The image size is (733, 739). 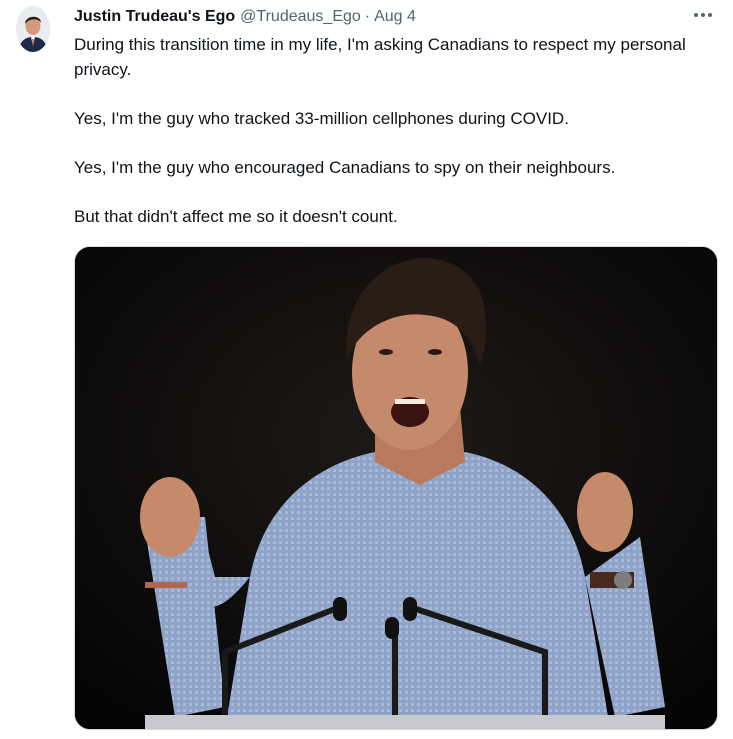 I want to click on more-options-button, so click(x=703, y=15).